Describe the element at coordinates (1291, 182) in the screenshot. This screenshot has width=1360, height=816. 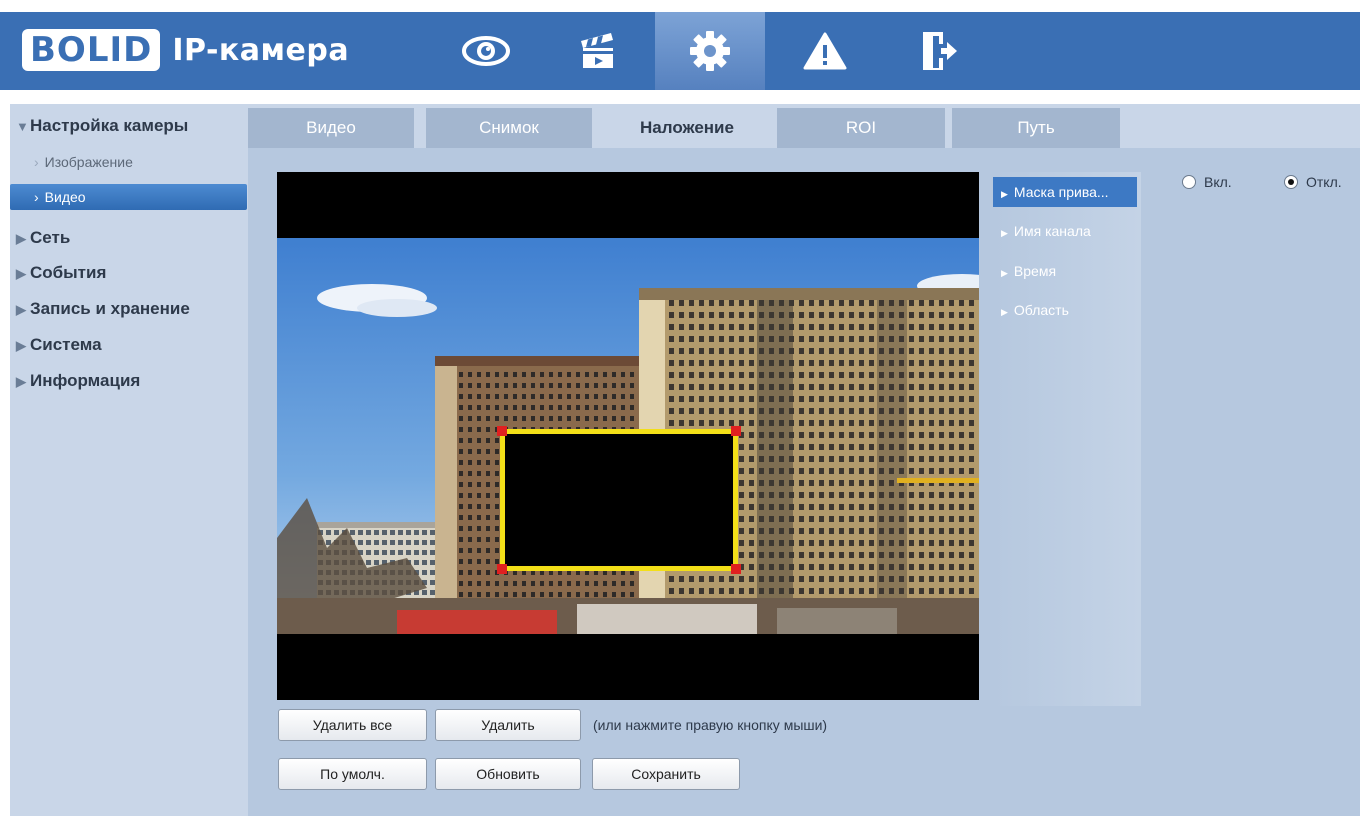
I see `radio-off` at that location.